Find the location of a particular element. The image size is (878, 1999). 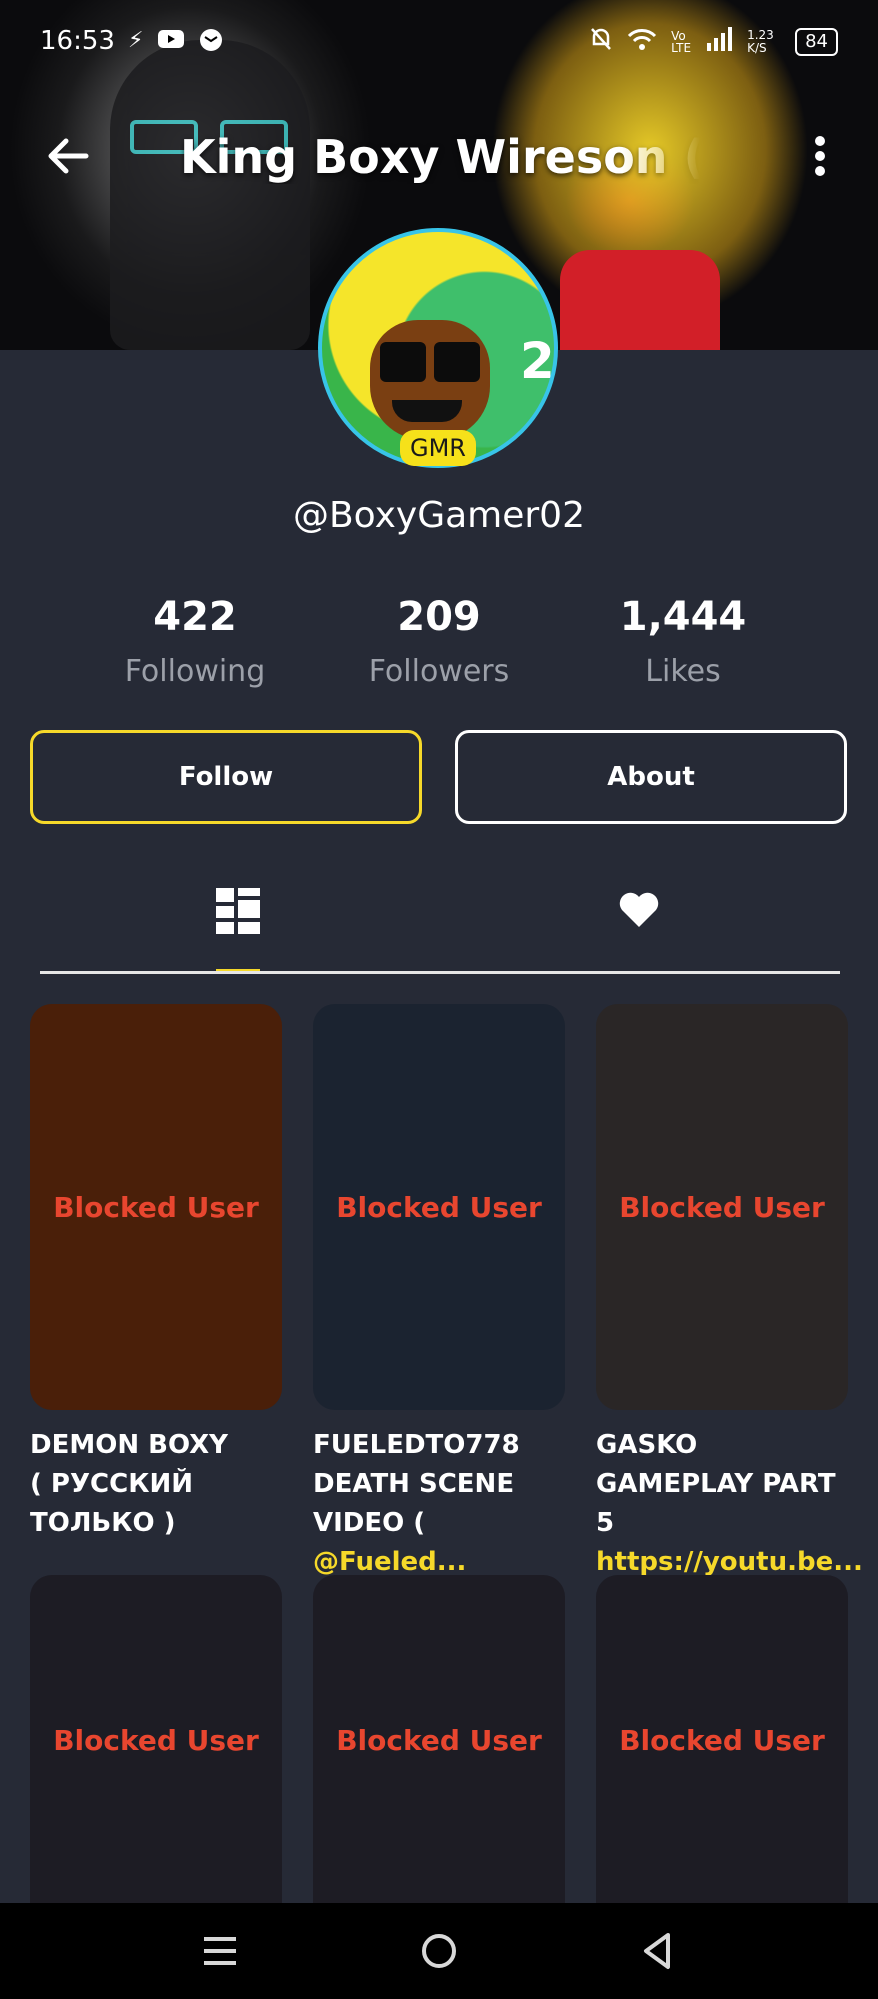

wifi-icon is located at coordinates (642, 42).